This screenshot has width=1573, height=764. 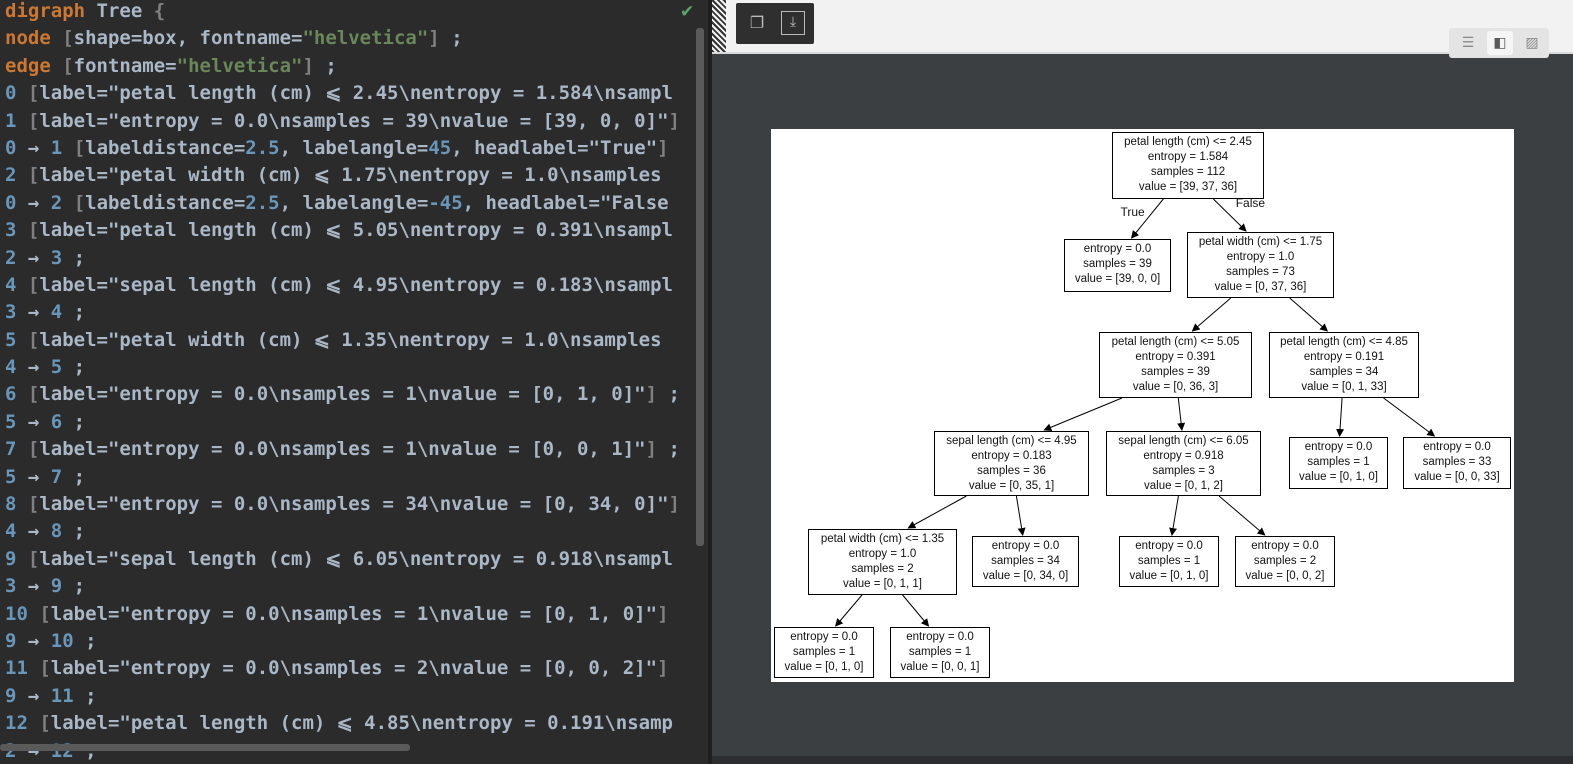 What do you see at coordinates (342, 68) in the screenshot?
I see `code-line: edge [fontname="helvetica"] ;` at bounding box center [342, 68].